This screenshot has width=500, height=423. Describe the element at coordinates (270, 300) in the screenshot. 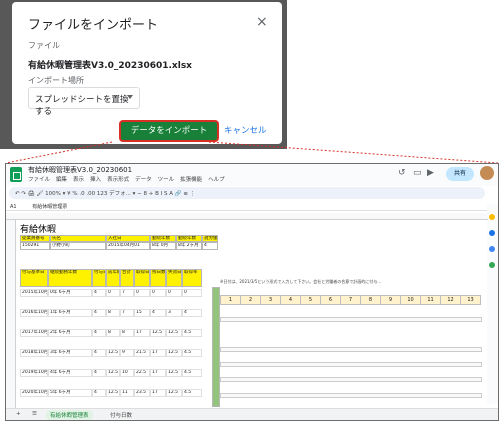

I see `day-header-cell: 3` at that location.